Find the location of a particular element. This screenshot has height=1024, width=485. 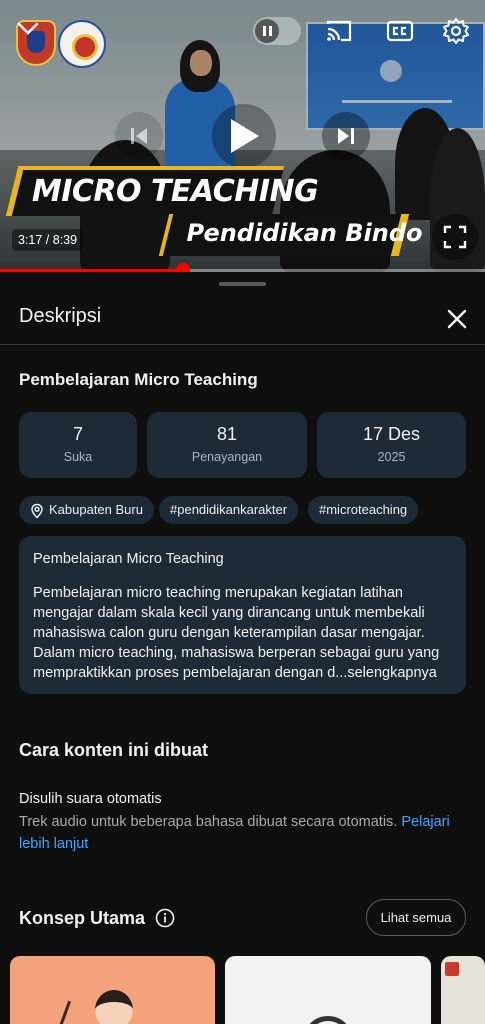

fullscreen-button is located at coordinates (455, 237).